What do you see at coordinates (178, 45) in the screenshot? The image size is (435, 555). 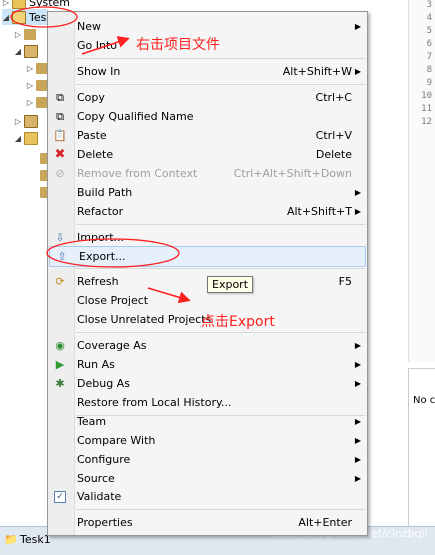 I see `annotation-right-click-project: 右击项目文件` at bounding box center [178, 45].